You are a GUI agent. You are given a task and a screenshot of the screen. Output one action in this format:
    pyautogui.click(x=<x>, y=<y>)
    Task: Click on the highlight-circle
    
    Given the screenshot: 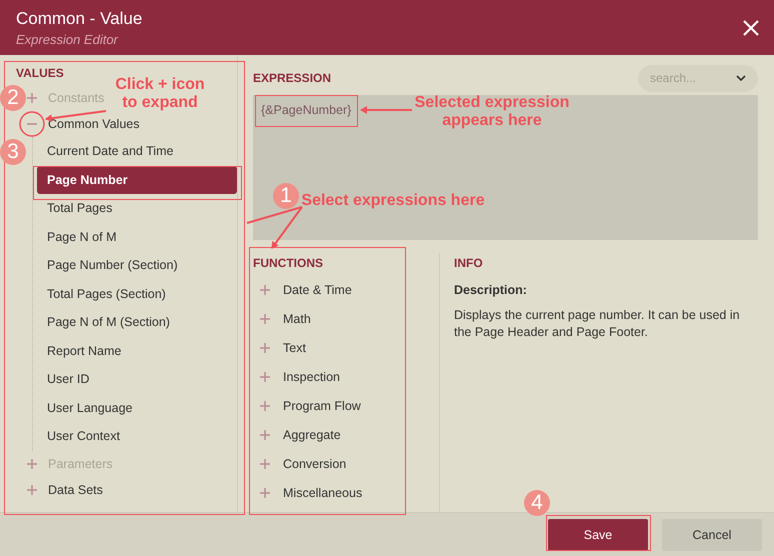 What is the action you would take?
    pyautogui.click(x=32, y=124)
    